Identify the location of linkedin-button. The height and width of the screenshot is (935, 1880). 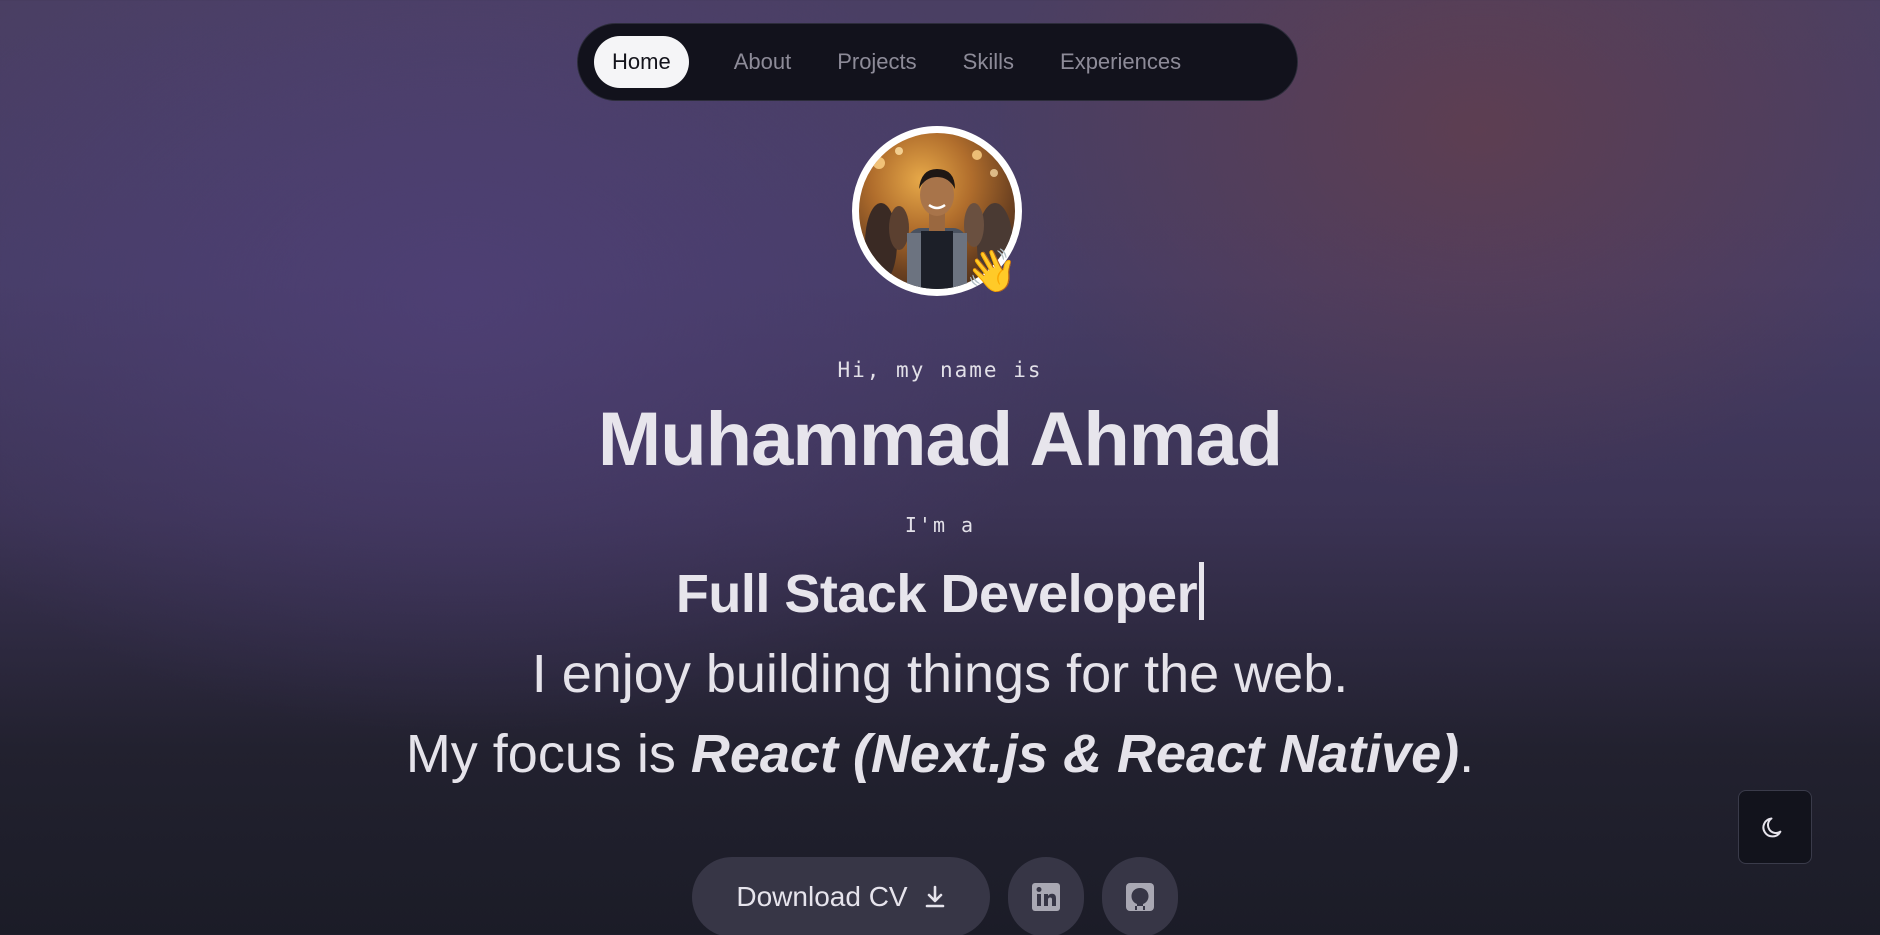
(1046, 896).